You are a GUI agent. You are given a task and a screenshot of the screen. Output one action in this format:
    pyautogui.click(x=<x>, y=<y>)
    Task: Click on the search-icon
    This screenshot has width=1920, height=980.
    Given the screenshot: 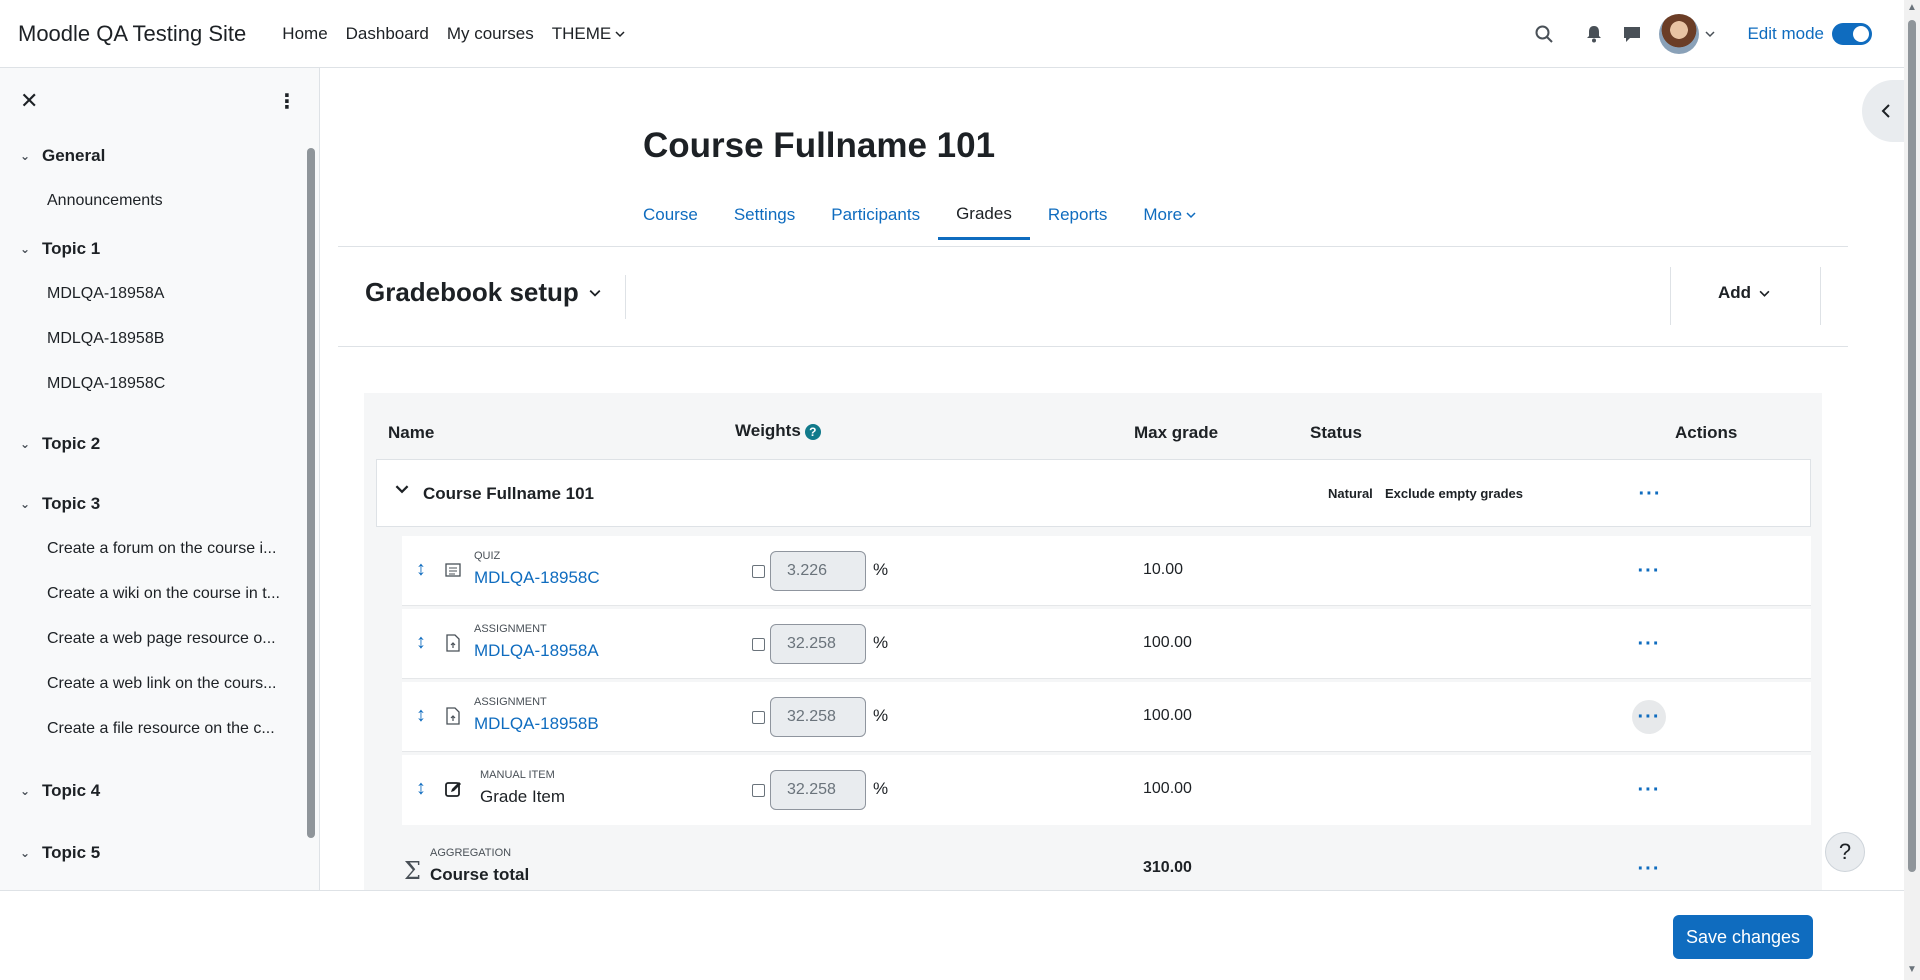 What is the action you would take?
    pyautogui.click(x=1544, y=34)
    